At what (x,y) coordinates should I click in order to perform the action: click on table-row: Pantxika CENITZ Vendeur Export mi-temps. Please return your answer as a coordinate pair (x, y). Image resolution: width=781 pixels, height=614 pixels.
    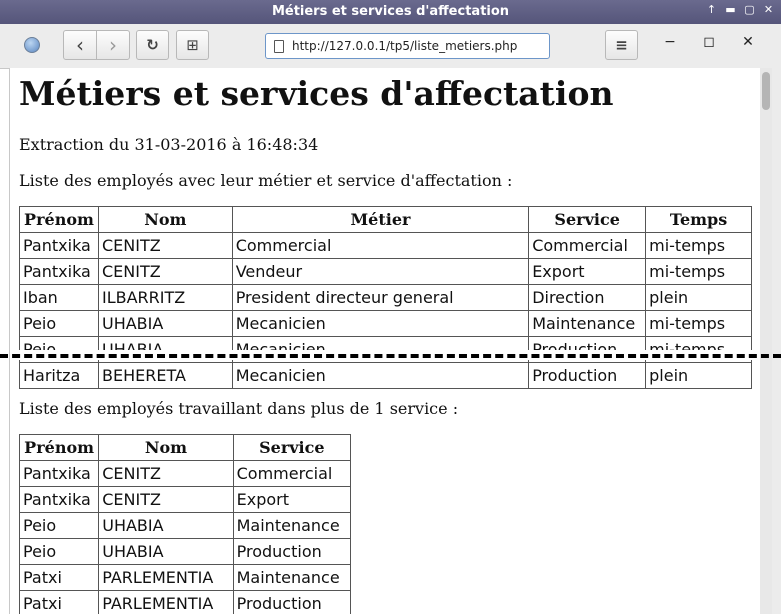
    Looking at the image, I should click on (385, 271).